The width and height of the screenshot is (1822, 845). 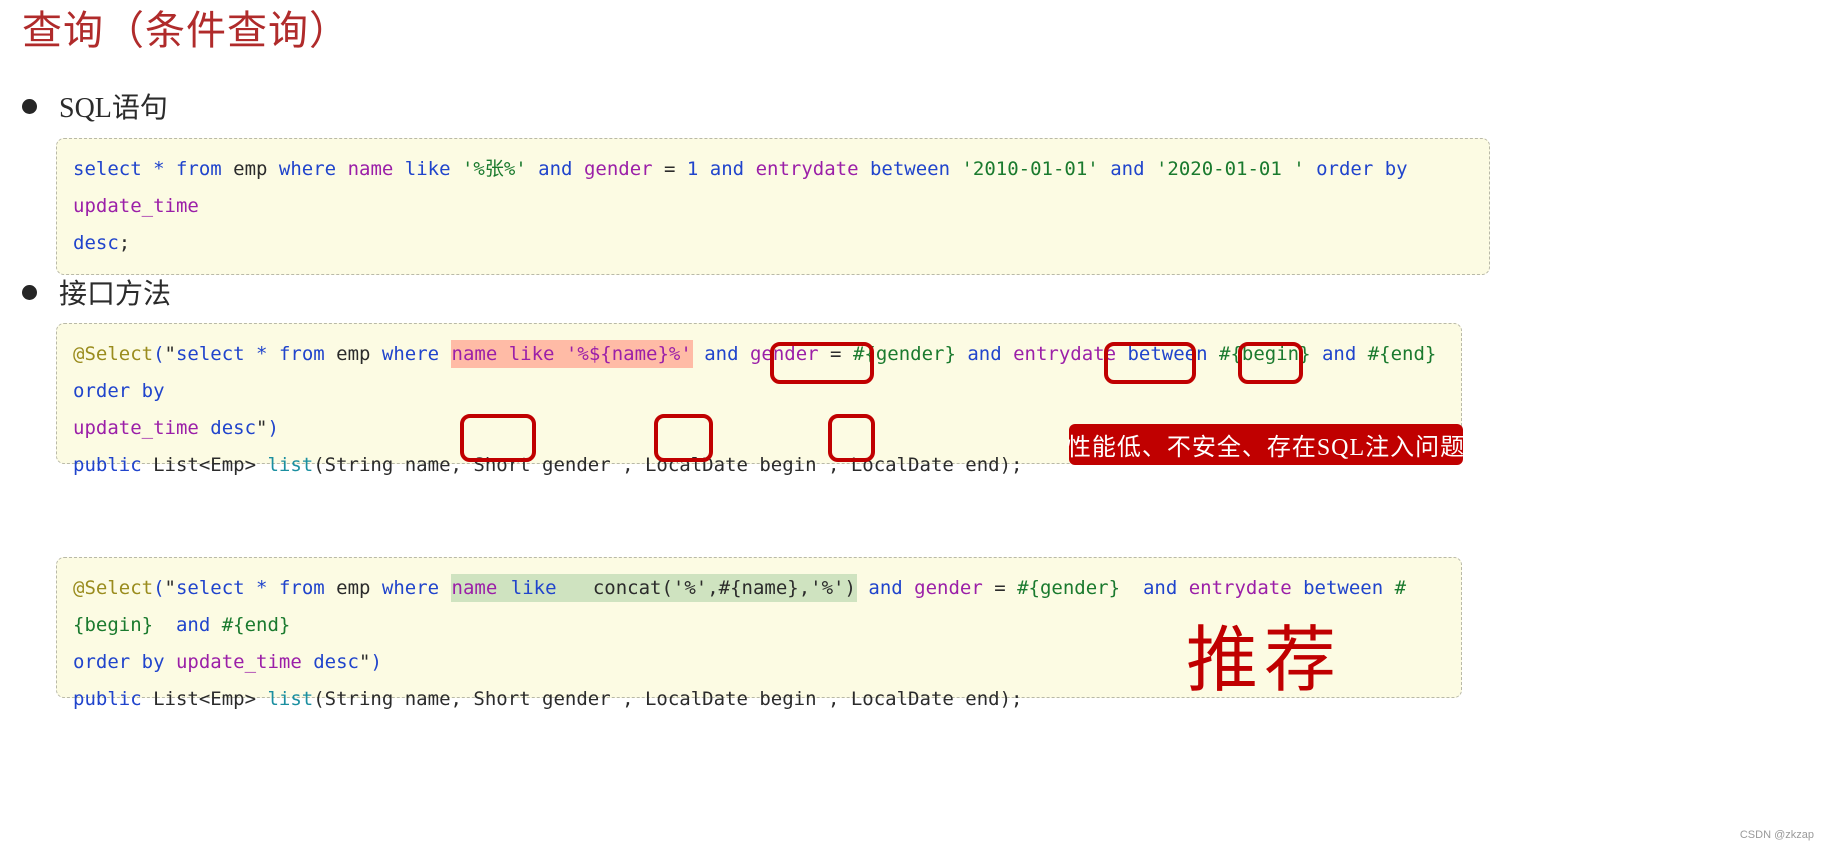 What do you see at coordinates (115, 294) in the screenshot?
I see `section-label-interface: 接口方法` at bounding box center [115, 294].